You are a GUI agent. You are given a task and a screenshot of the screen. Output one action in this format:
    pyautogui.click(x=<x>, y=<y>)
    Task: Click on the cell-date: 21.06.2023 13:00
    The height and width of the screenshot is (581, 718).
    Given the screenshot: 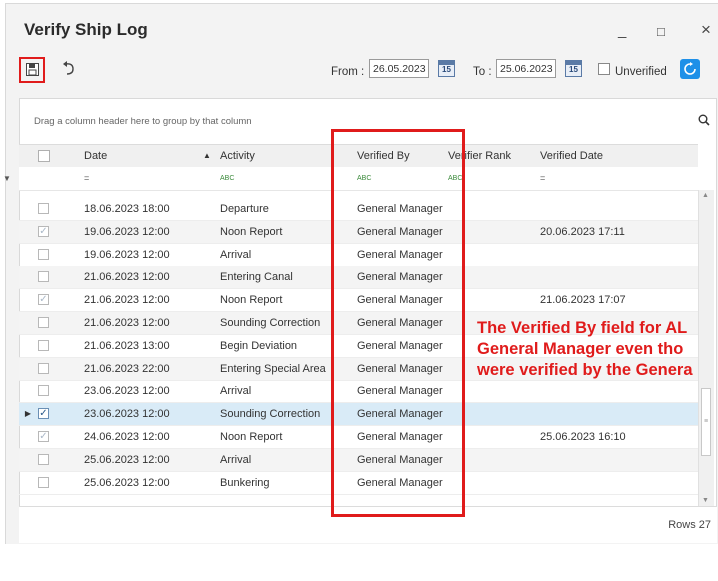 What is the action you would take?
    pyautogui.click(x=127, y=346)
    